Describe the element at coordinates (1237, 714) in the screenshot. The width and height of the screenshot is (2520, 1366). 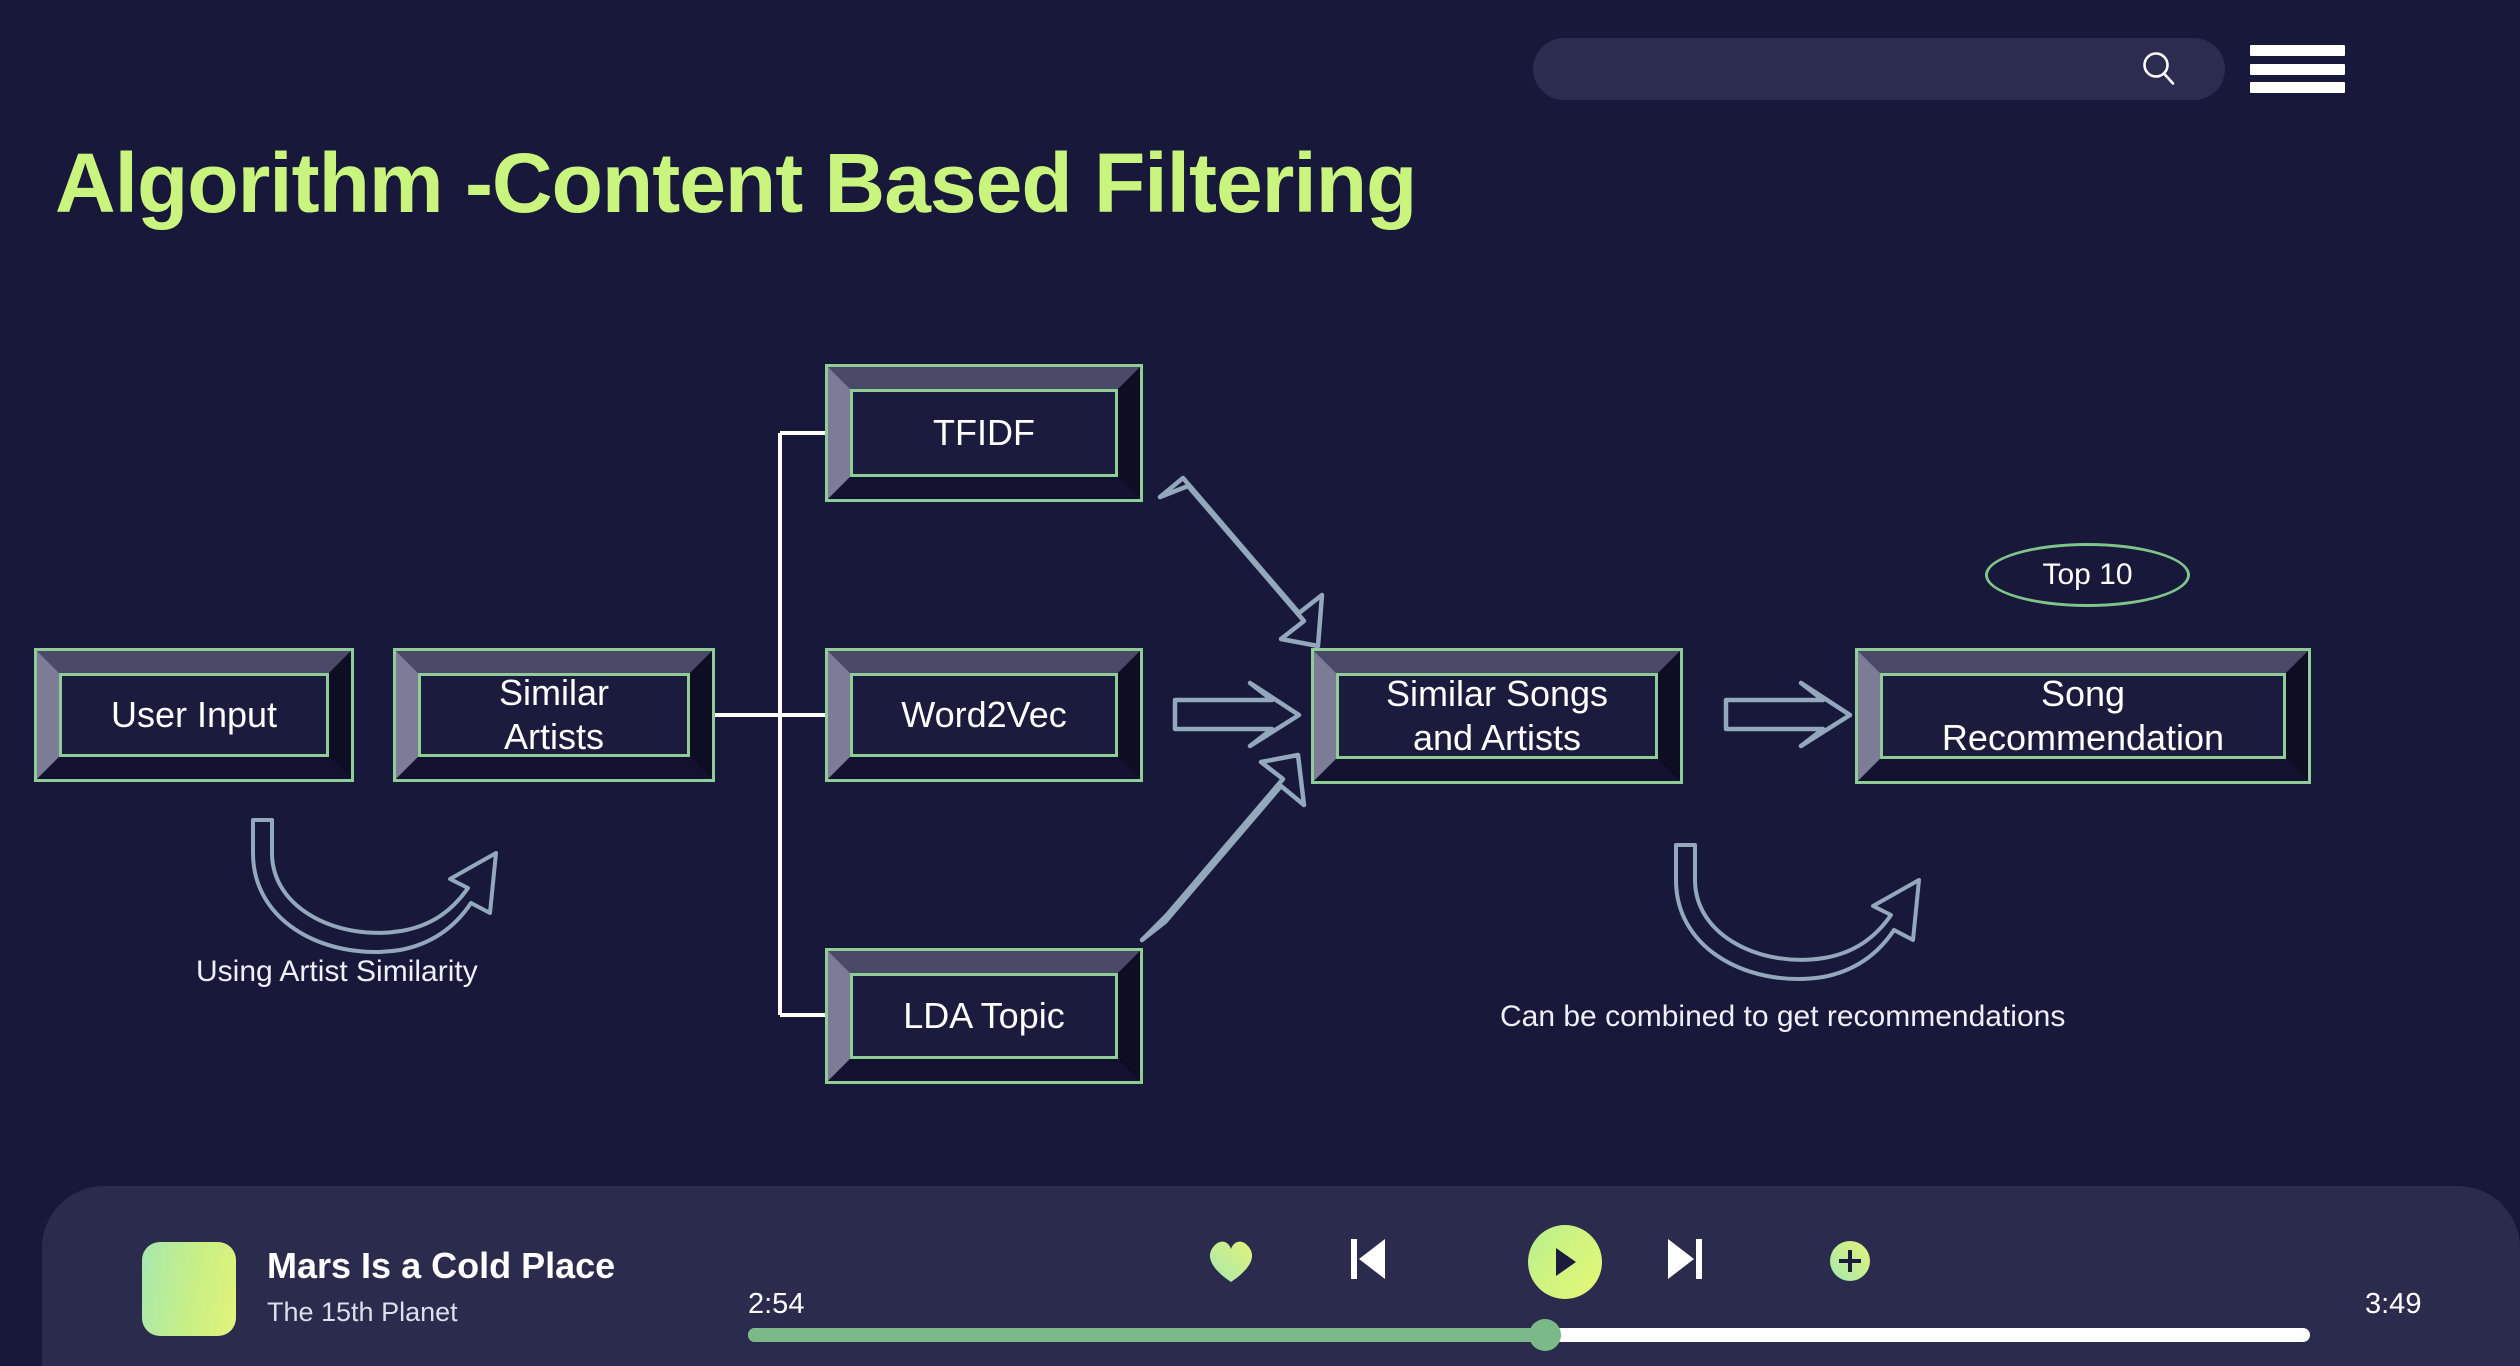
I see `arrow-word2vec-to-similar-songs` at that location.